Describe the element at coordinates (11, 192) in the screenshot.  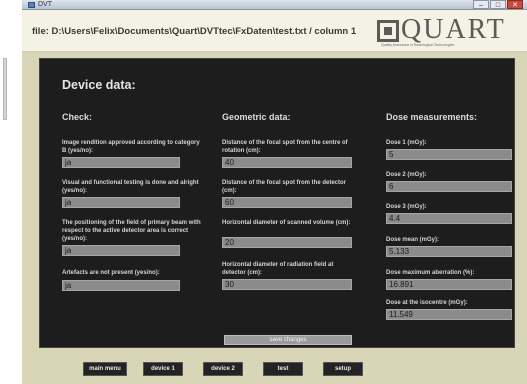
I see `left-edge` at that location.